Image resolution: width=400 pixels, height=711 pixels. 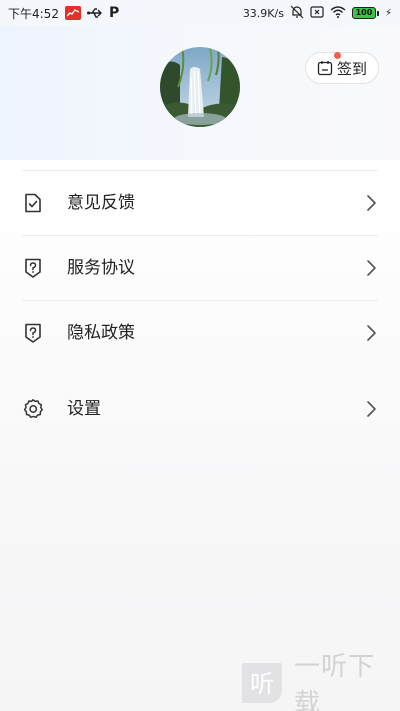 I want to click on calendar-icon, so click(x=325, y=68).